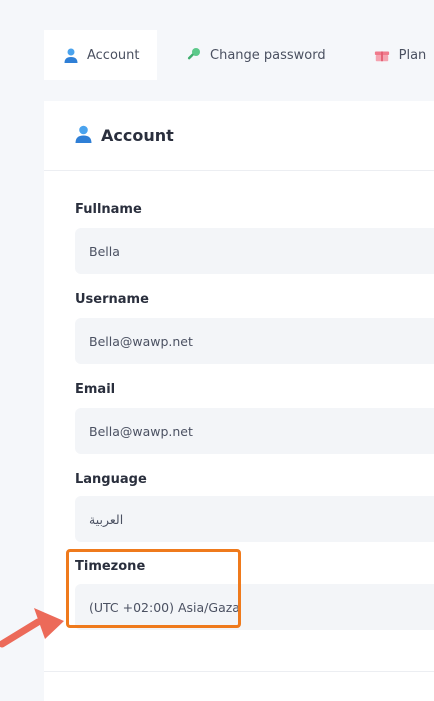 The image size is (434, 701). I want to click on card-title: Account, so click(137, 135).